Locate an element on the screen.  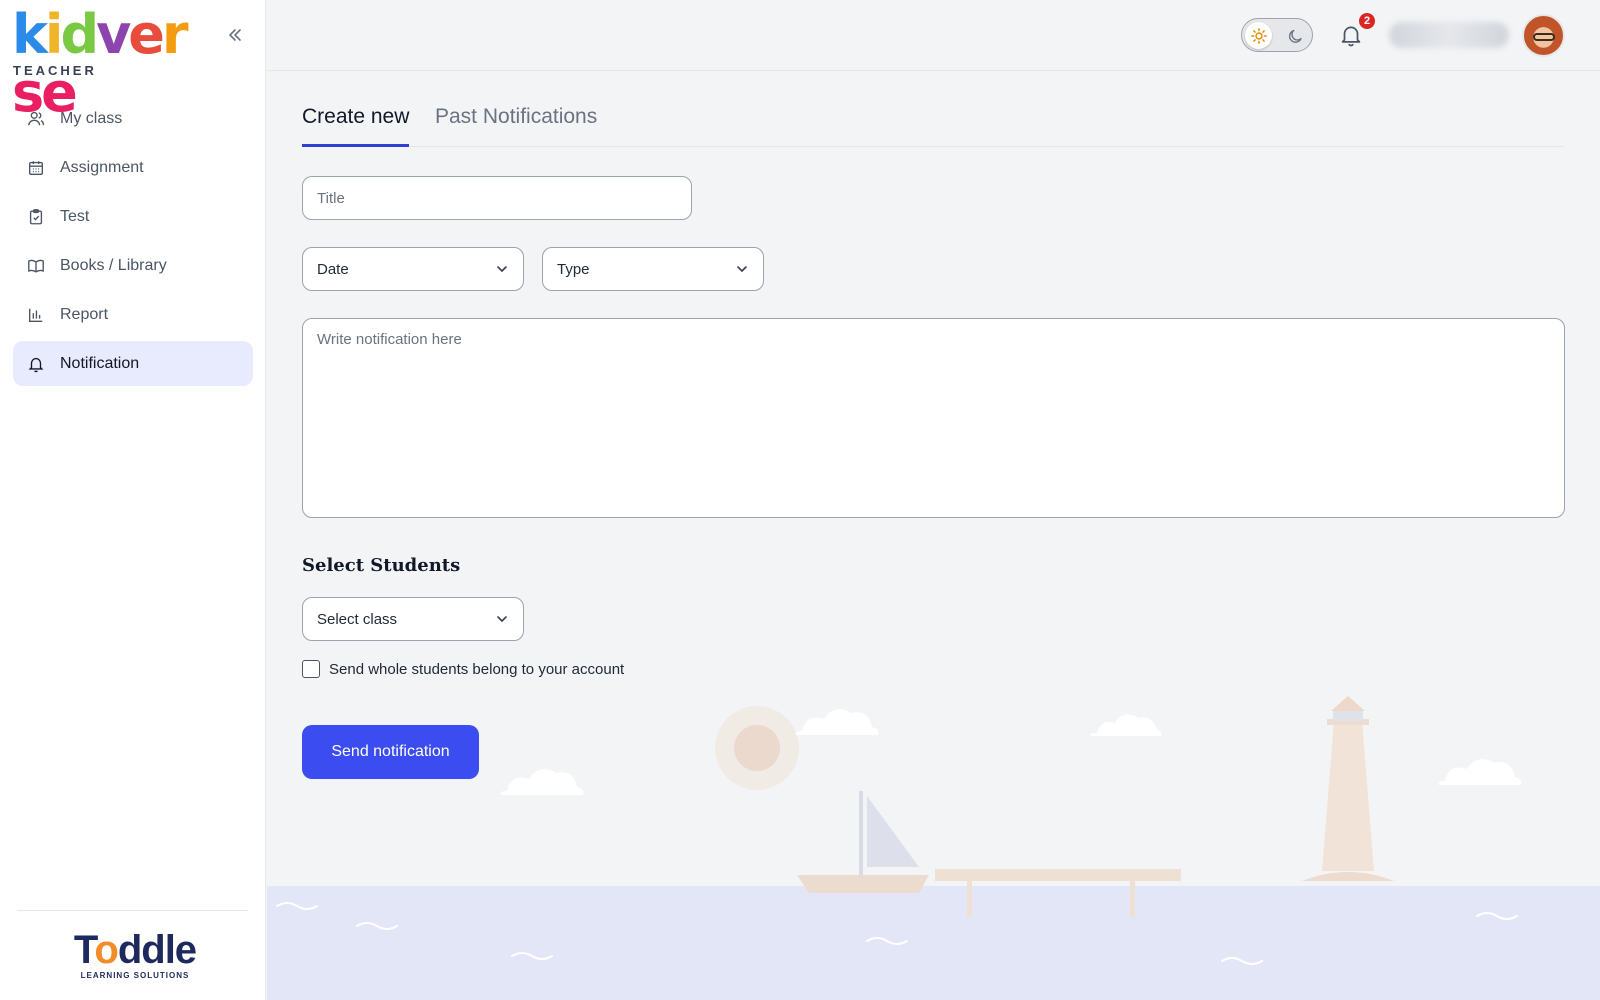
sidebar-item-my-class: My class is located at coordinates (133, 118).